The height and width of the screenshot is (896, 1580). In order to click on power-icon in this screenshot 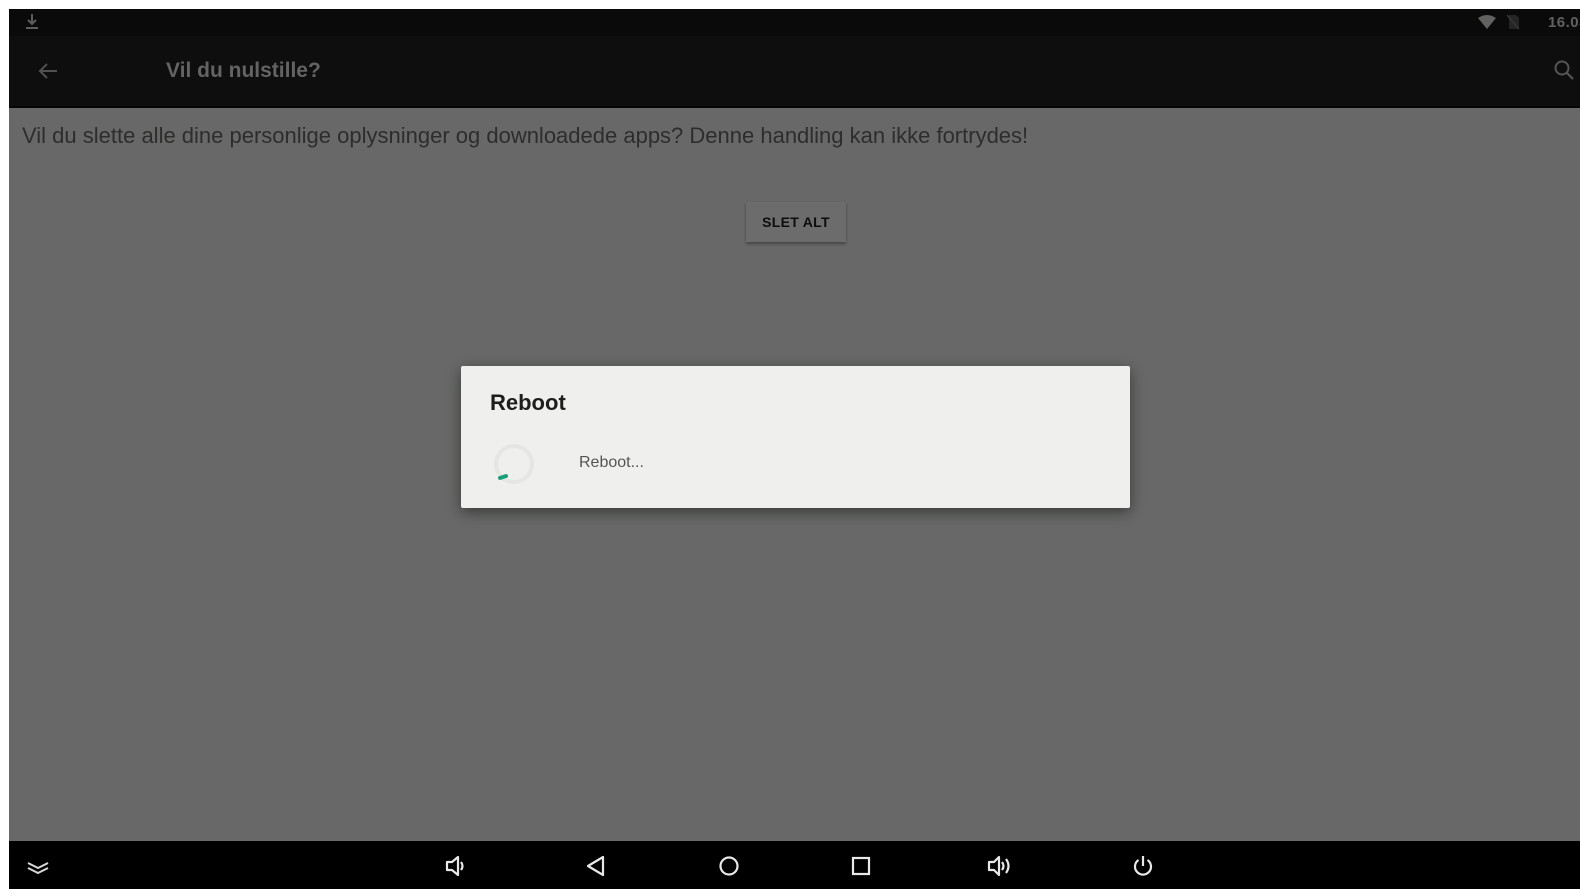, I will do `click(1143, 866)`.